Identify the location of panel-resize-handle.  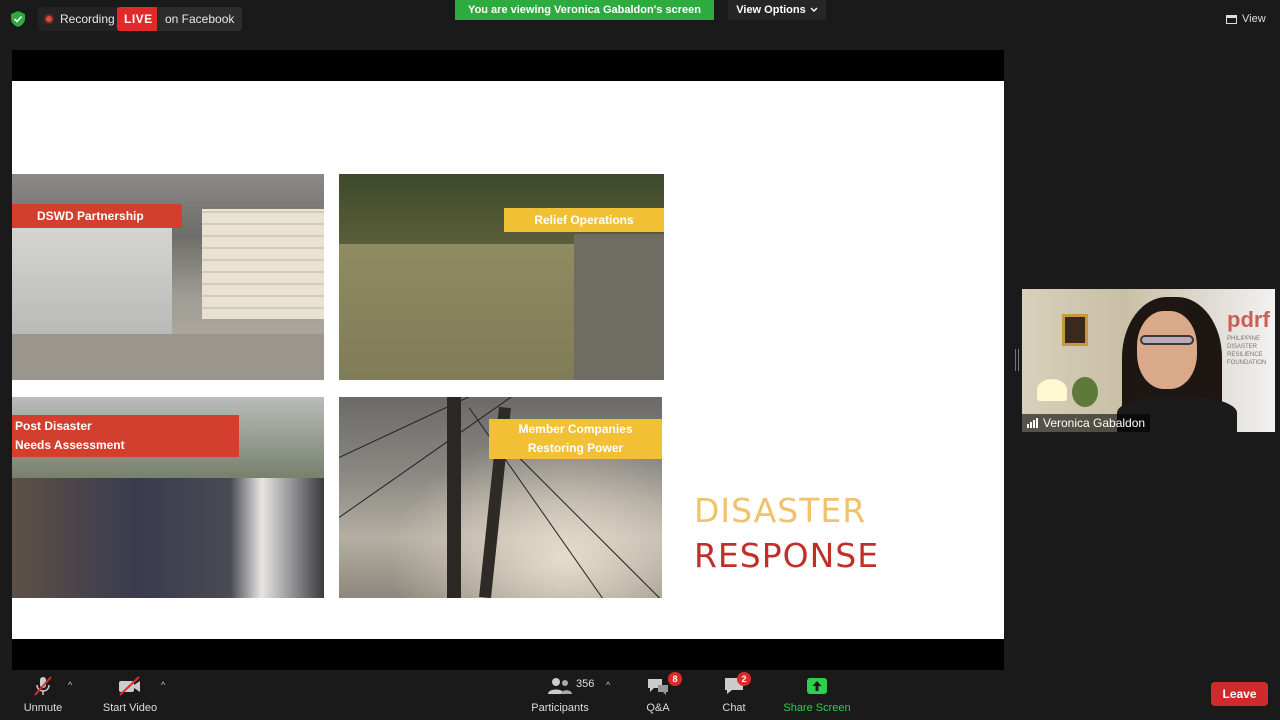
(1017, 360).